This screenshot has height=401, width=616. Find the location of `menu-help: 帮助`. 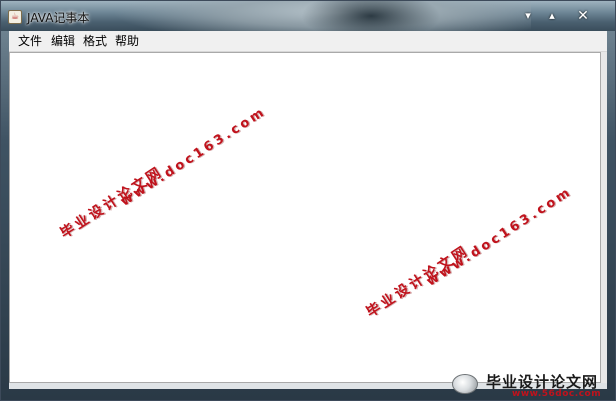

menu-help: 帮助 is located at coordinates (127, 41).